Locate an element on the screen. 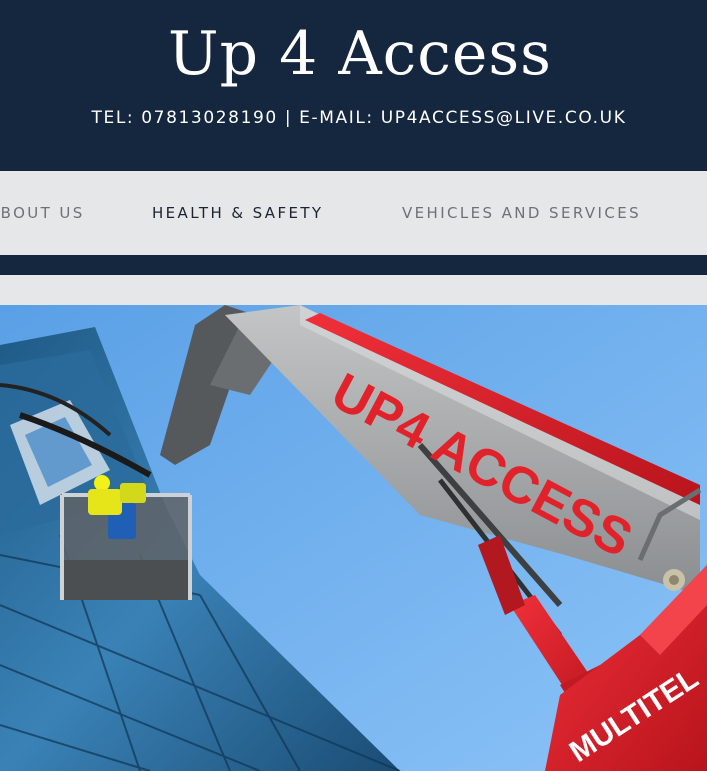 The width and height of the screenshot is (707, 771). nav-item-vehicles-services: VEHICLES AND SERVICES is located at coordinates (521, 213).